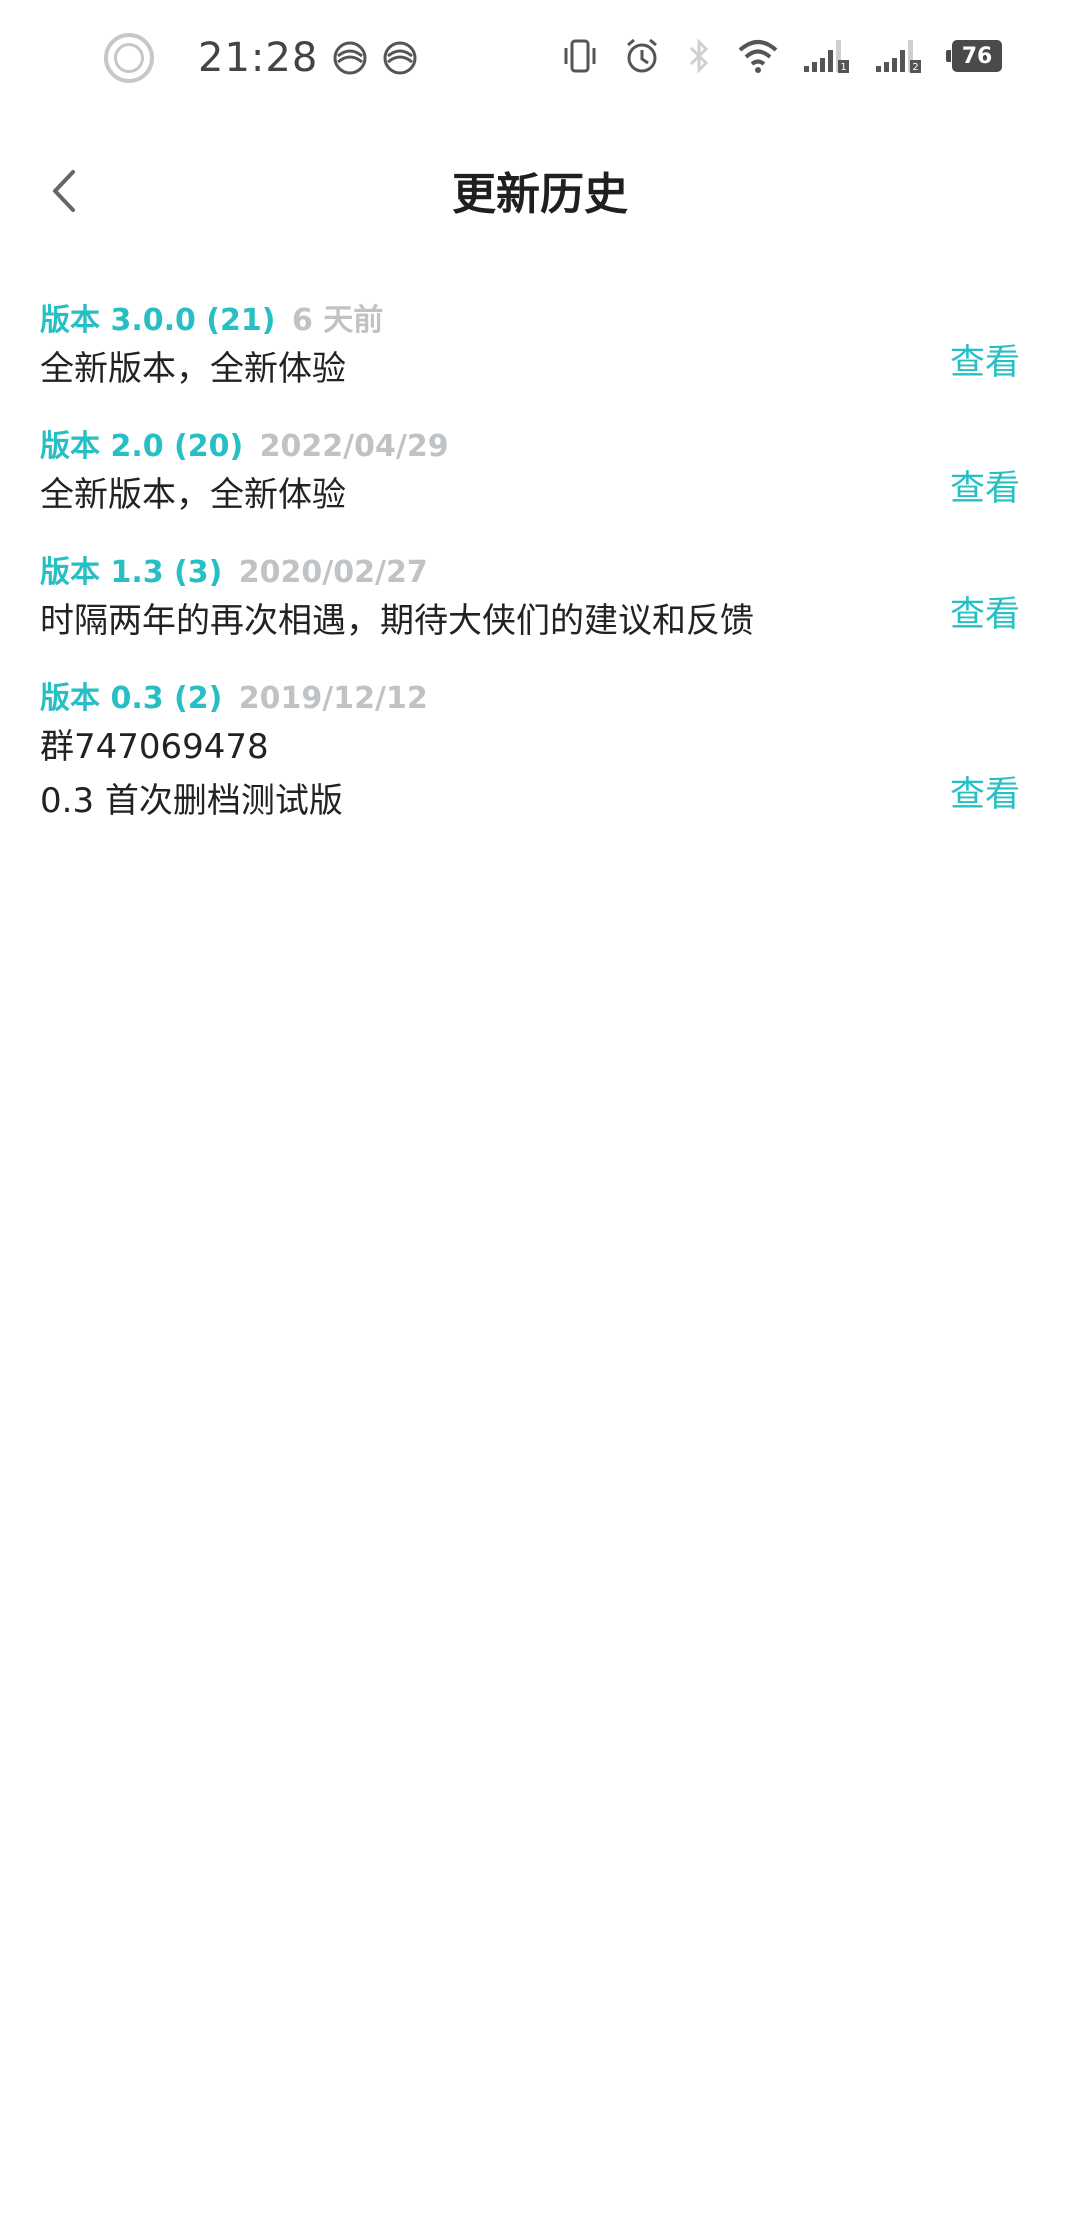 The width and height of the screenshot is (1080, 2240). Describe the element at coordinates (158, 320) in the screenshot. I see `version-label: 版本 3.0.0 (21)` at that location.